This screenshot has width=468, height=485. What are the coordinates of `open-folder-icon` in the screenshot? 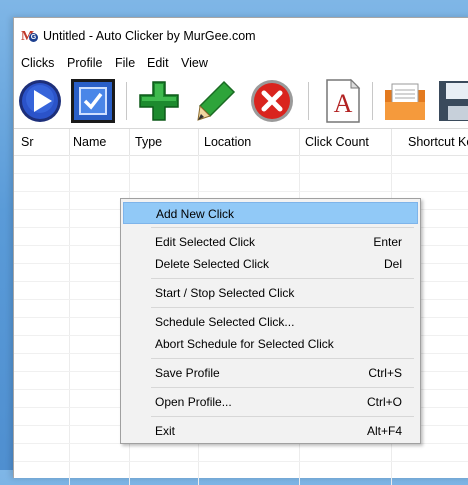 It's located at (405, 101).